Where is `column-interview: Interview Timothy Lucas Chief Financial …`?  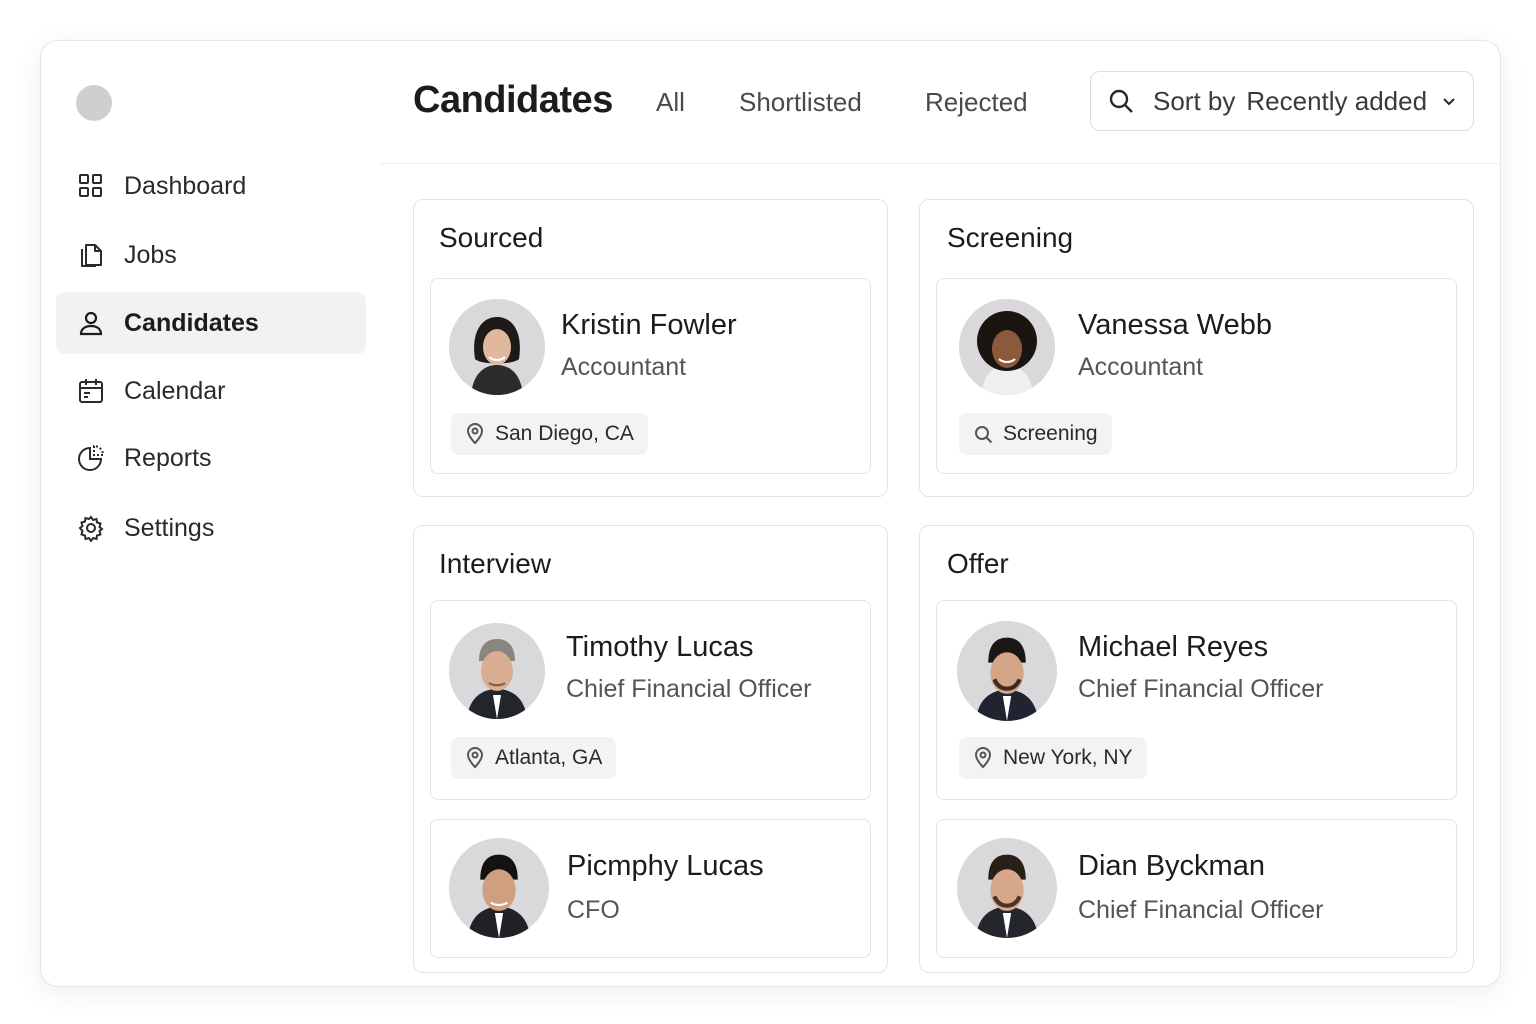
column-interview: Interview Timothy Lucas Chief Financial … is located at coordinates (650, 749).